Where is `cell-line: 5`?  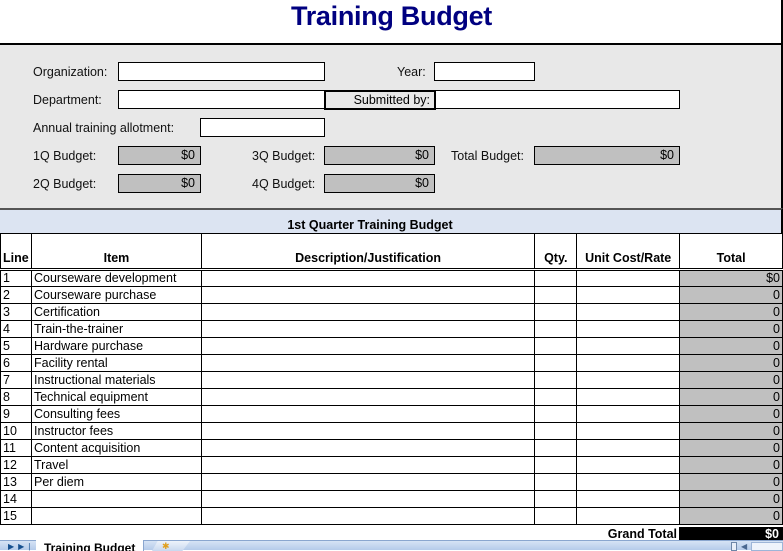 cell-line: 5 is located at coordinates (16, 346).